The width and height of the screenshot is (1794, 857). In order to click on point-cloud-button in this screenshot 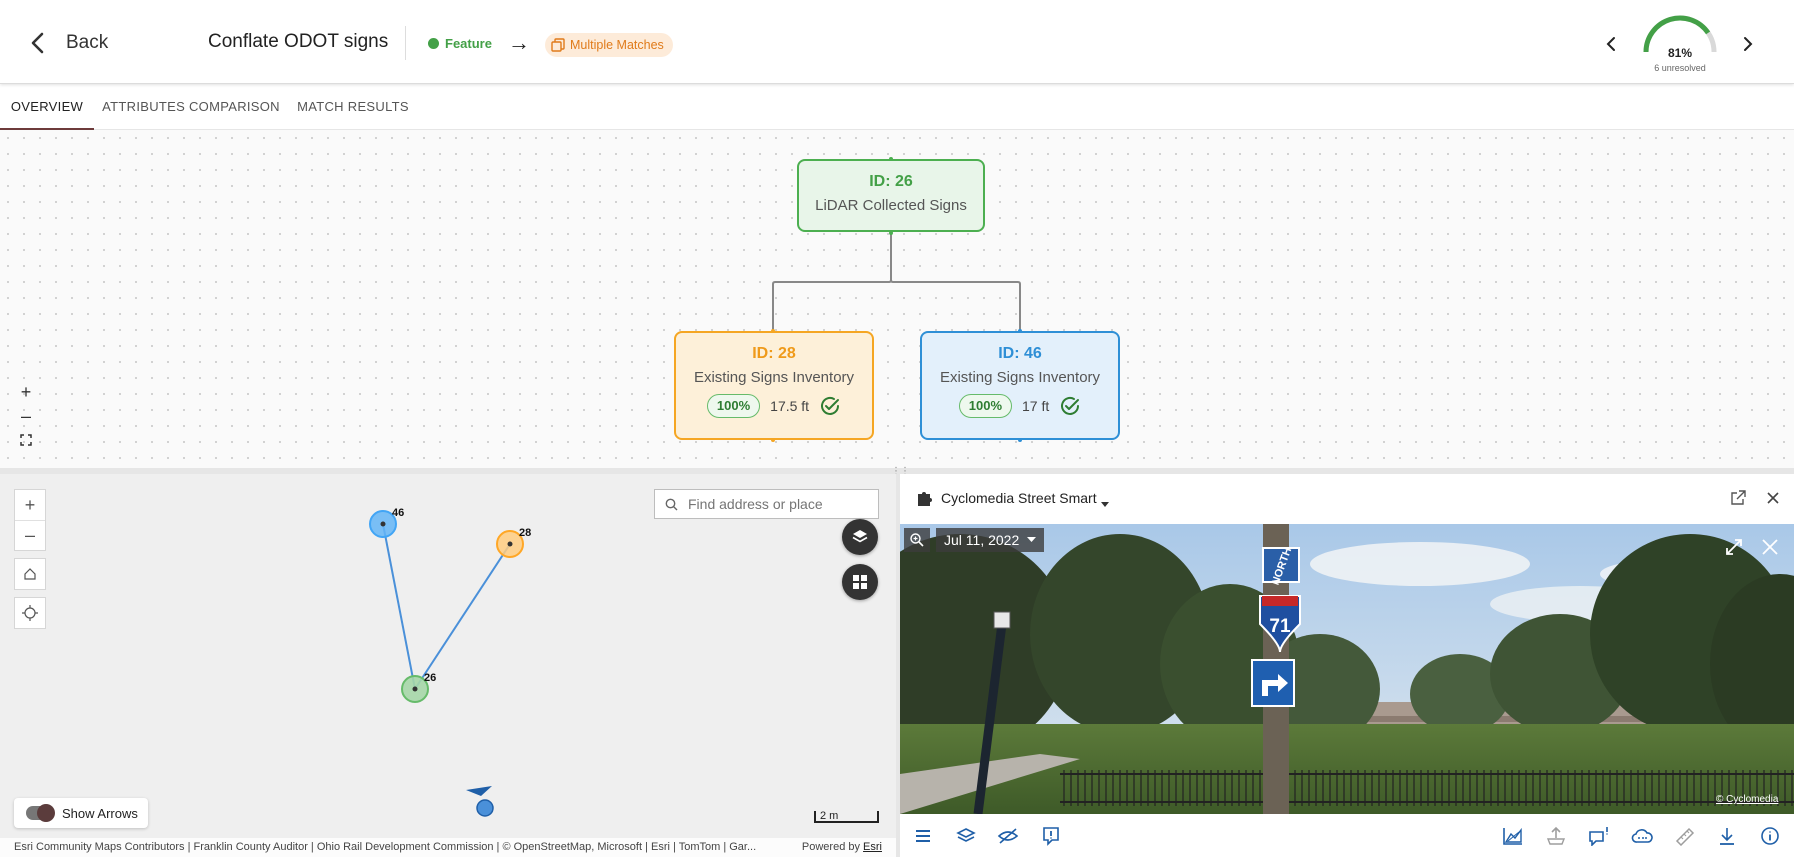, I will do `click(1642, 836)`.